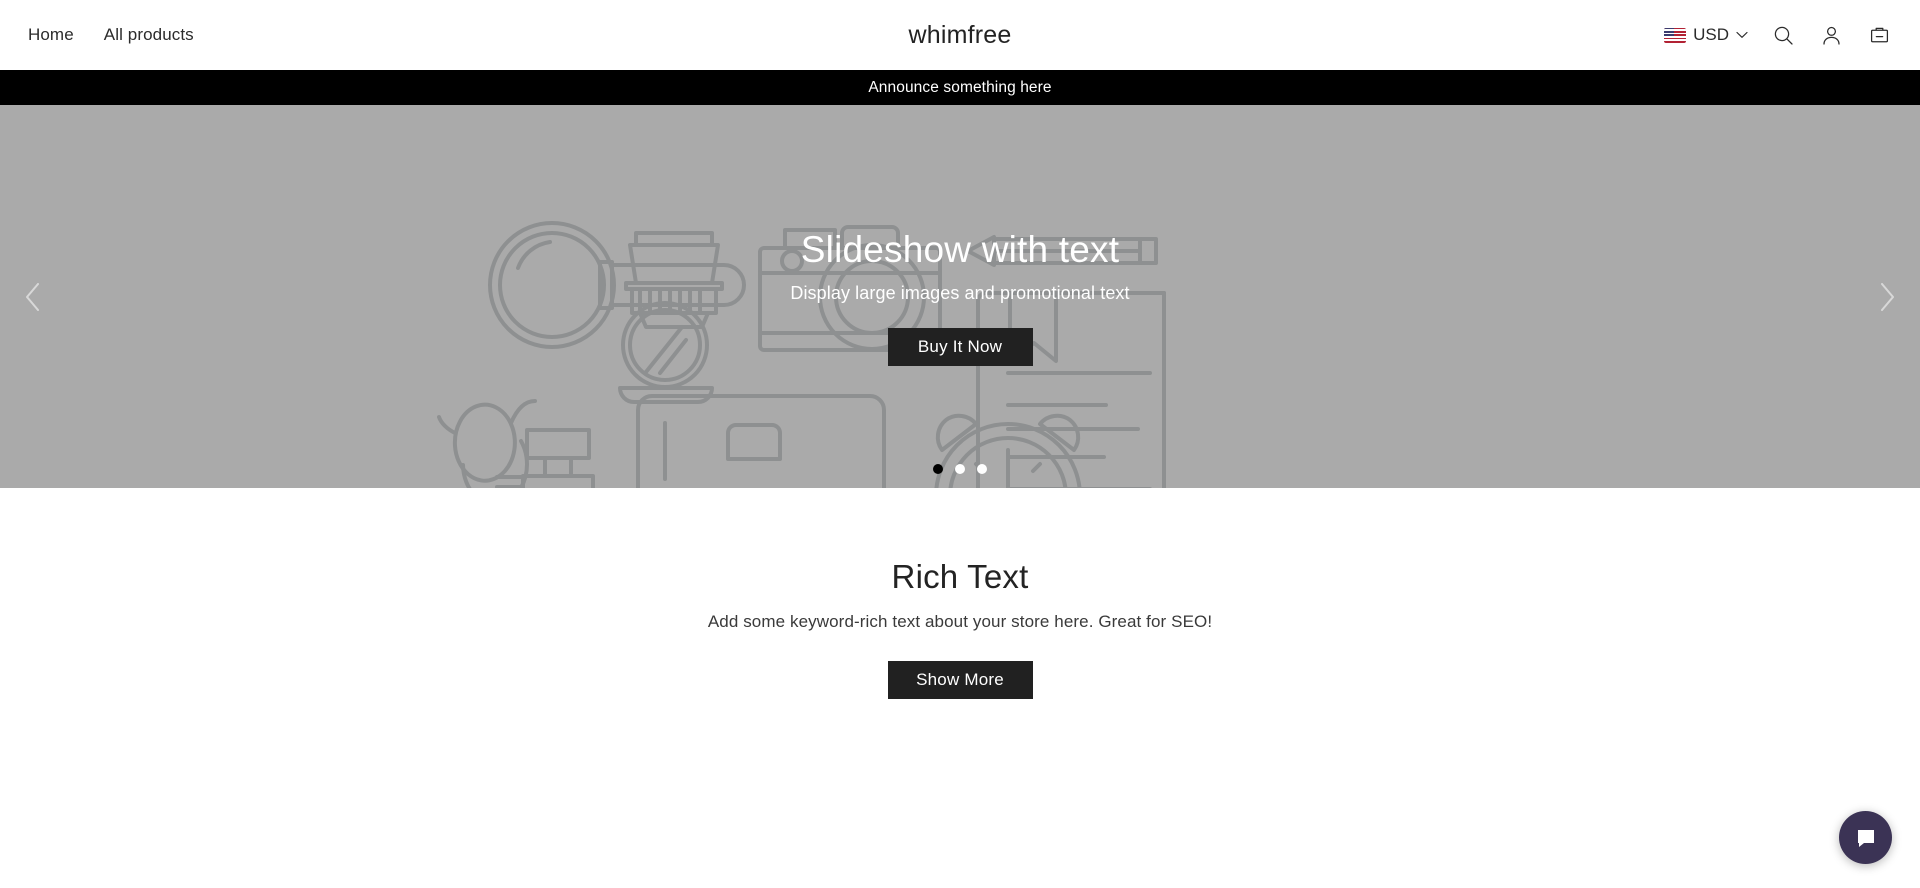 The image size is (1920, 888). I want to click on chevron-down-icon, so click(1742, 34).